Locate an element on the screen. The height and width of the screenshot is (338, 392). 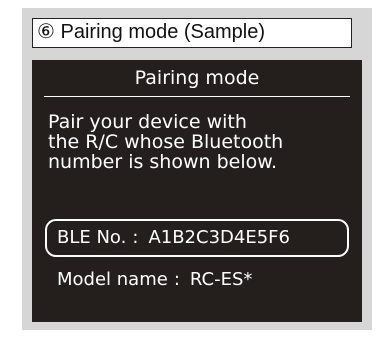
model-label: Model name is located at coordinates (112, 279).